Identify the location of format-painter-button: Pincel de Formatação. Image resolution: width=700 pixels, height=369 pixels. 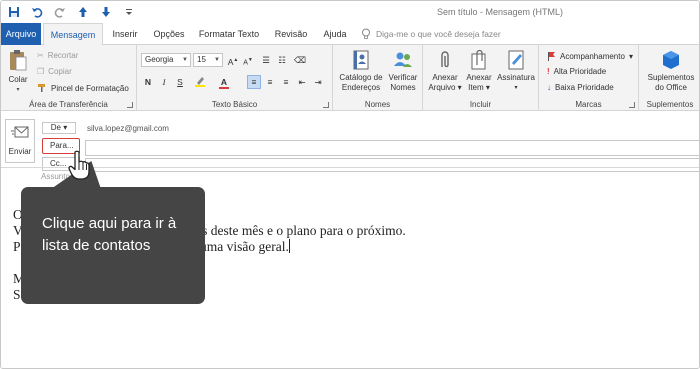
(83, 88).